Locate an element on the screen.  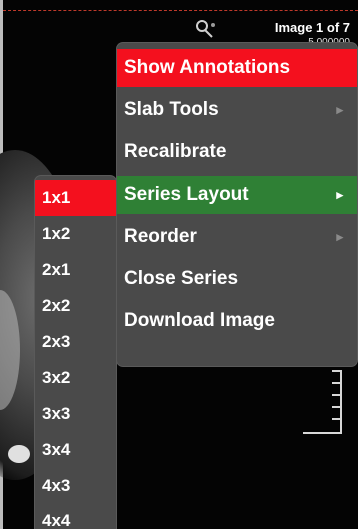
layout-option: 2x1 is located at coordinates (75, 270).